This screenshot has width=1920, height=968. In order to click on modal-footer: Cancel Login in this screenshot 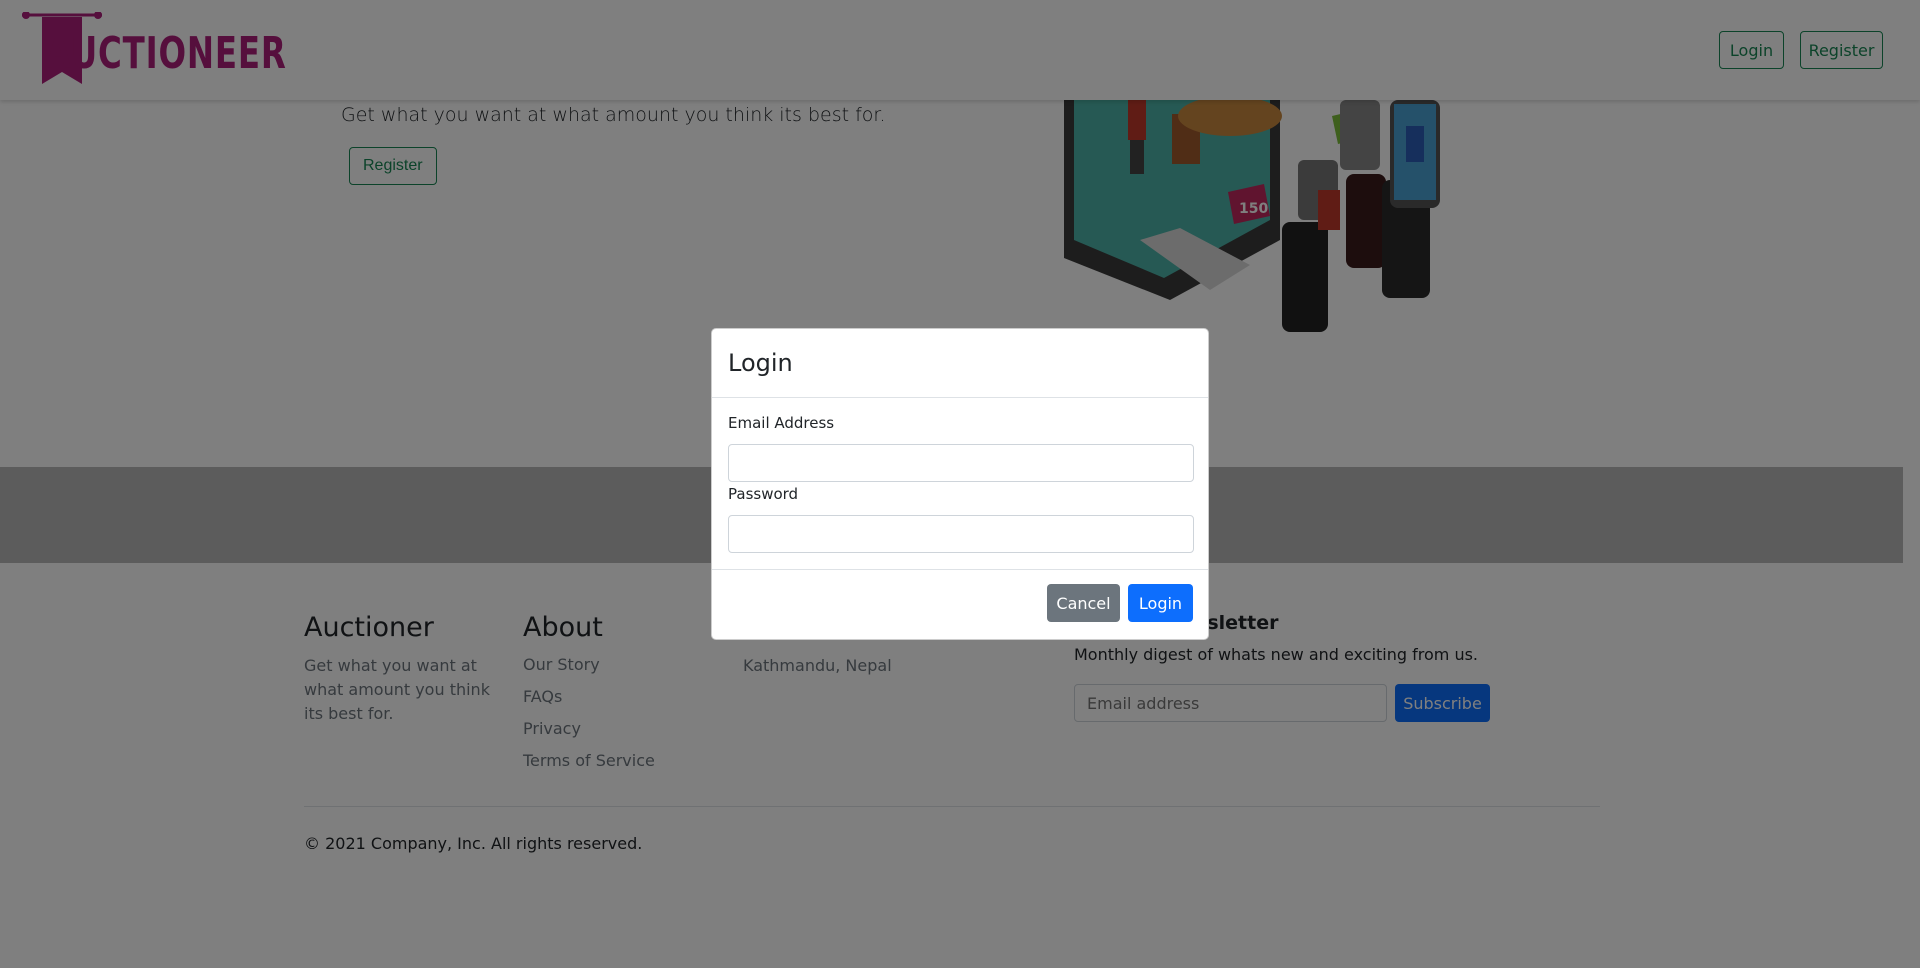, I will do `click(960, 605)`.